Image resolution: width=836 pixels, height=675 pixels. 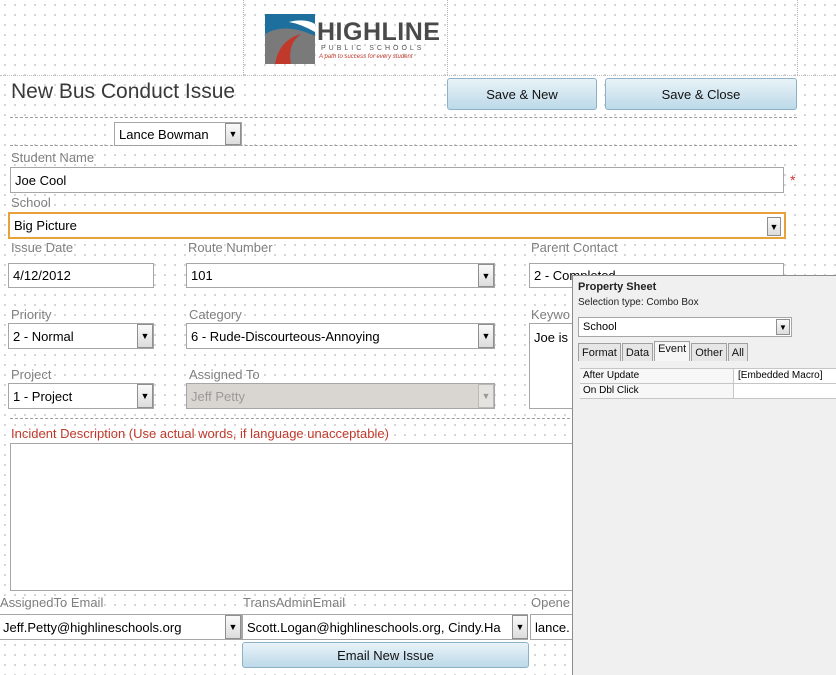 What do you see at coordinates (43, 336) in the screenshot?
I see `priority-value: 2 - Normal` at bounding box center [43, 336].